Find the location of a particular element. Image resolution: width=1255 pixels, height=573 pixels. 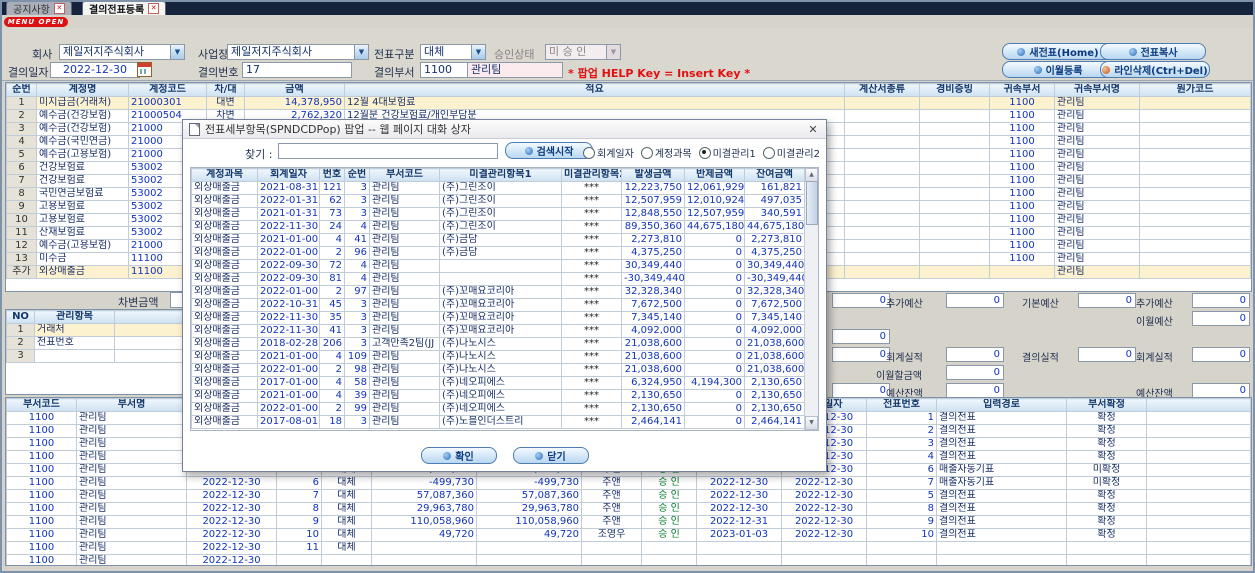

company-select: 제일저지주식회사 ▼ is located at coordinates (122, 52).